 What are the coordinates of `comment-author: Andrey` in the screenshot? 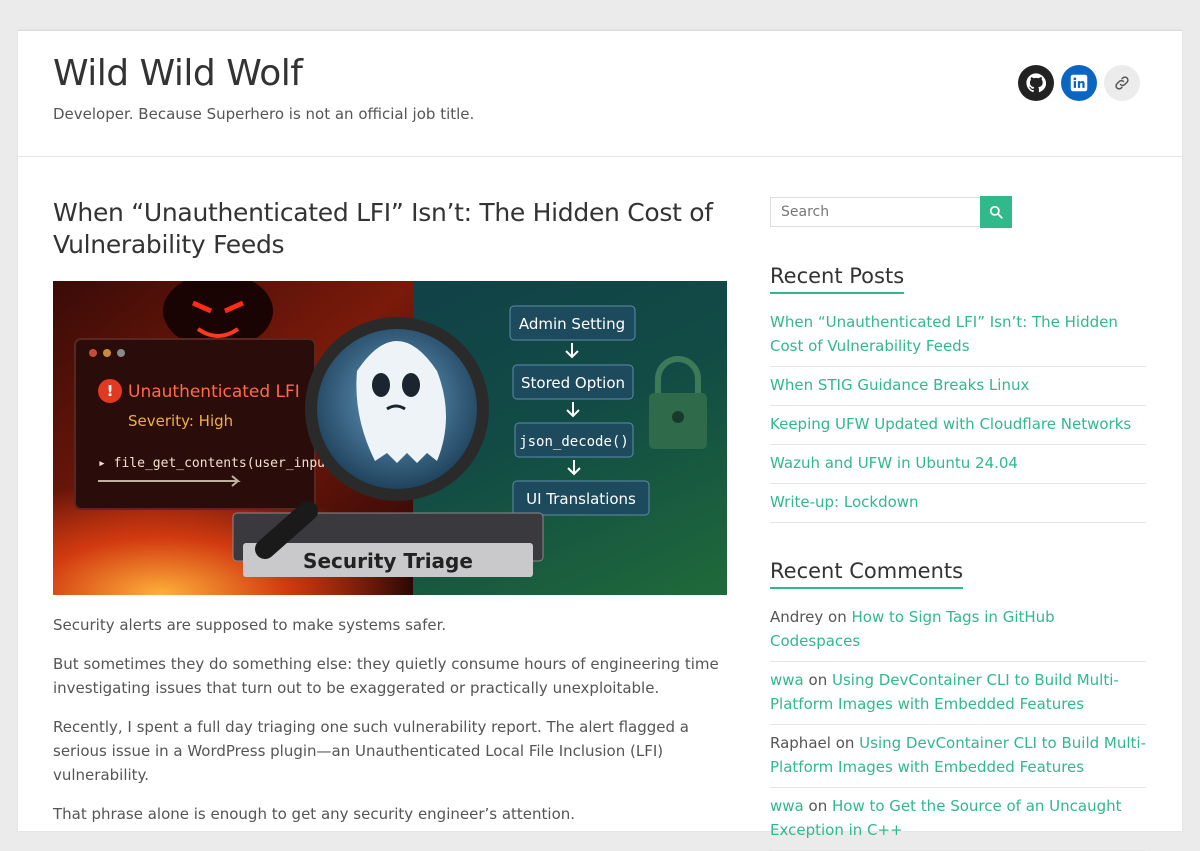 It's located at (797, 617).